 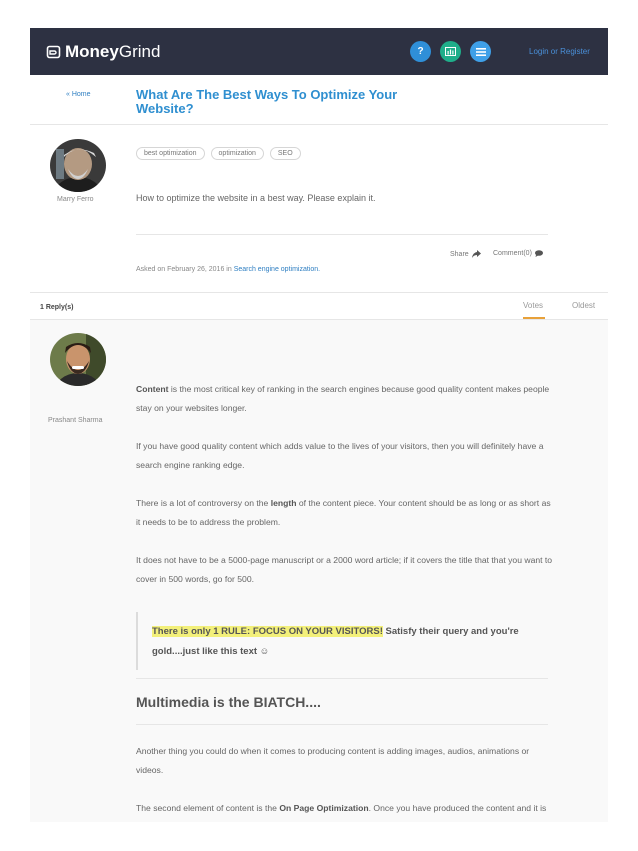 I want to click on answerer-avatar, so click(x=78, y=359).